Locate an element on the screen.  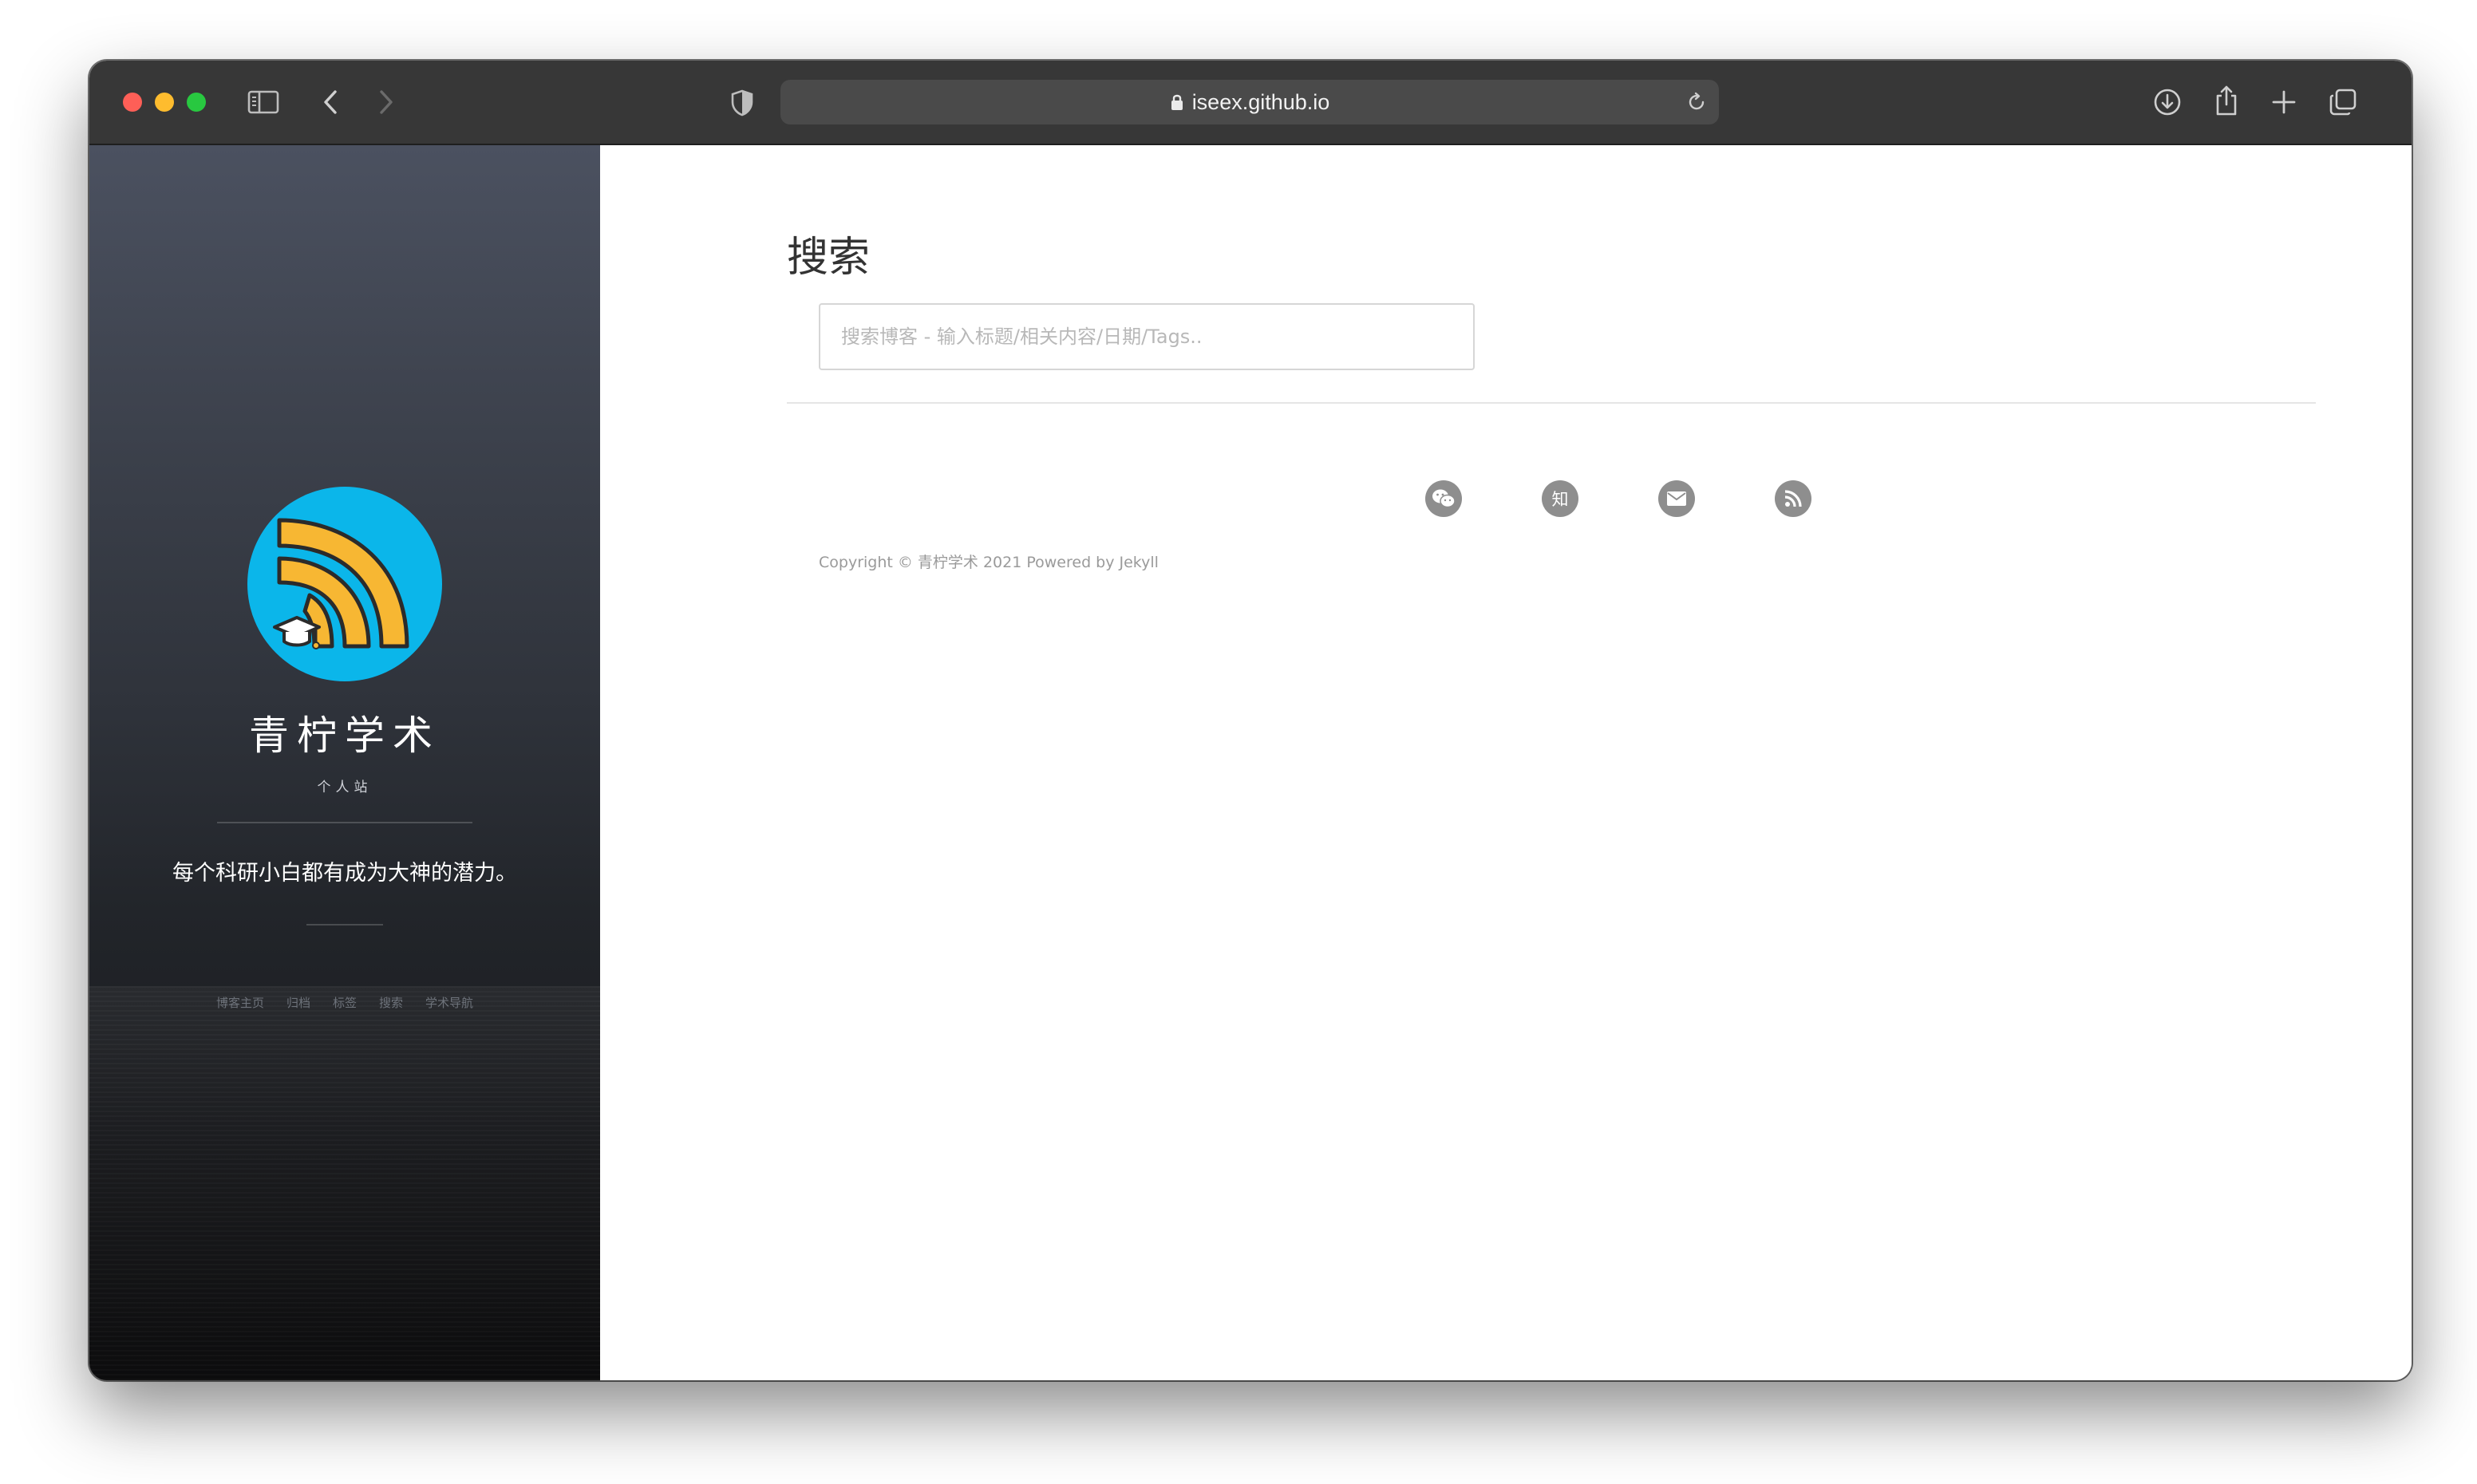
browser-toolbar: iseex.github.io is located at coordinates (1250, 103).